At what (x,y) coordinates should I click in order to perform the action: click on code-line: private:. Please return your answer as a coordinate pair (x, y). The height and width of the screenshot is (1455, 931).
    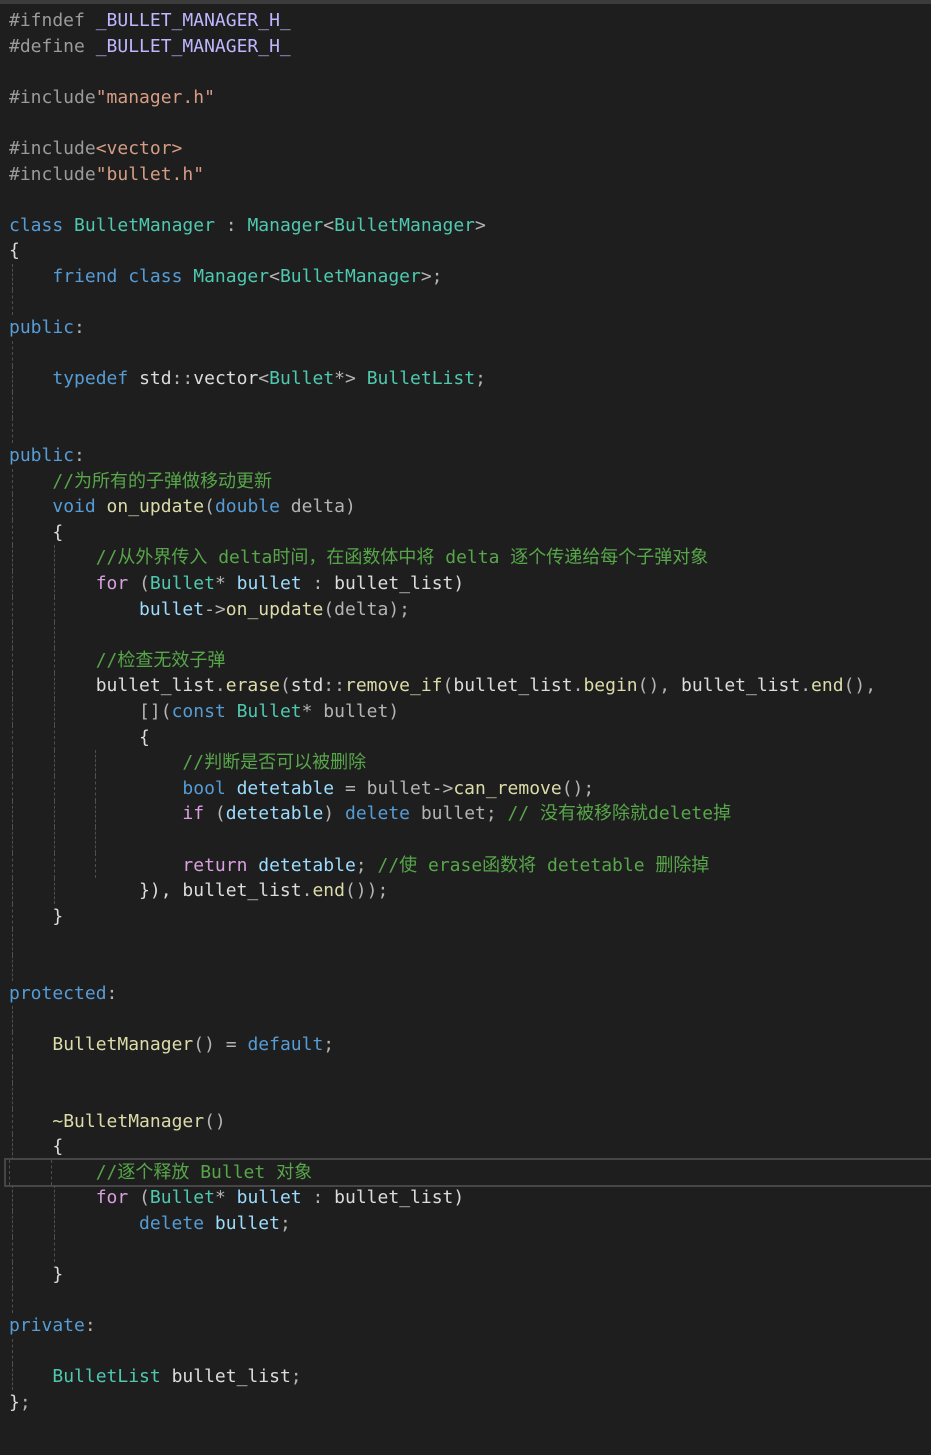
    Looking at the image, I should click on (470, 1326).